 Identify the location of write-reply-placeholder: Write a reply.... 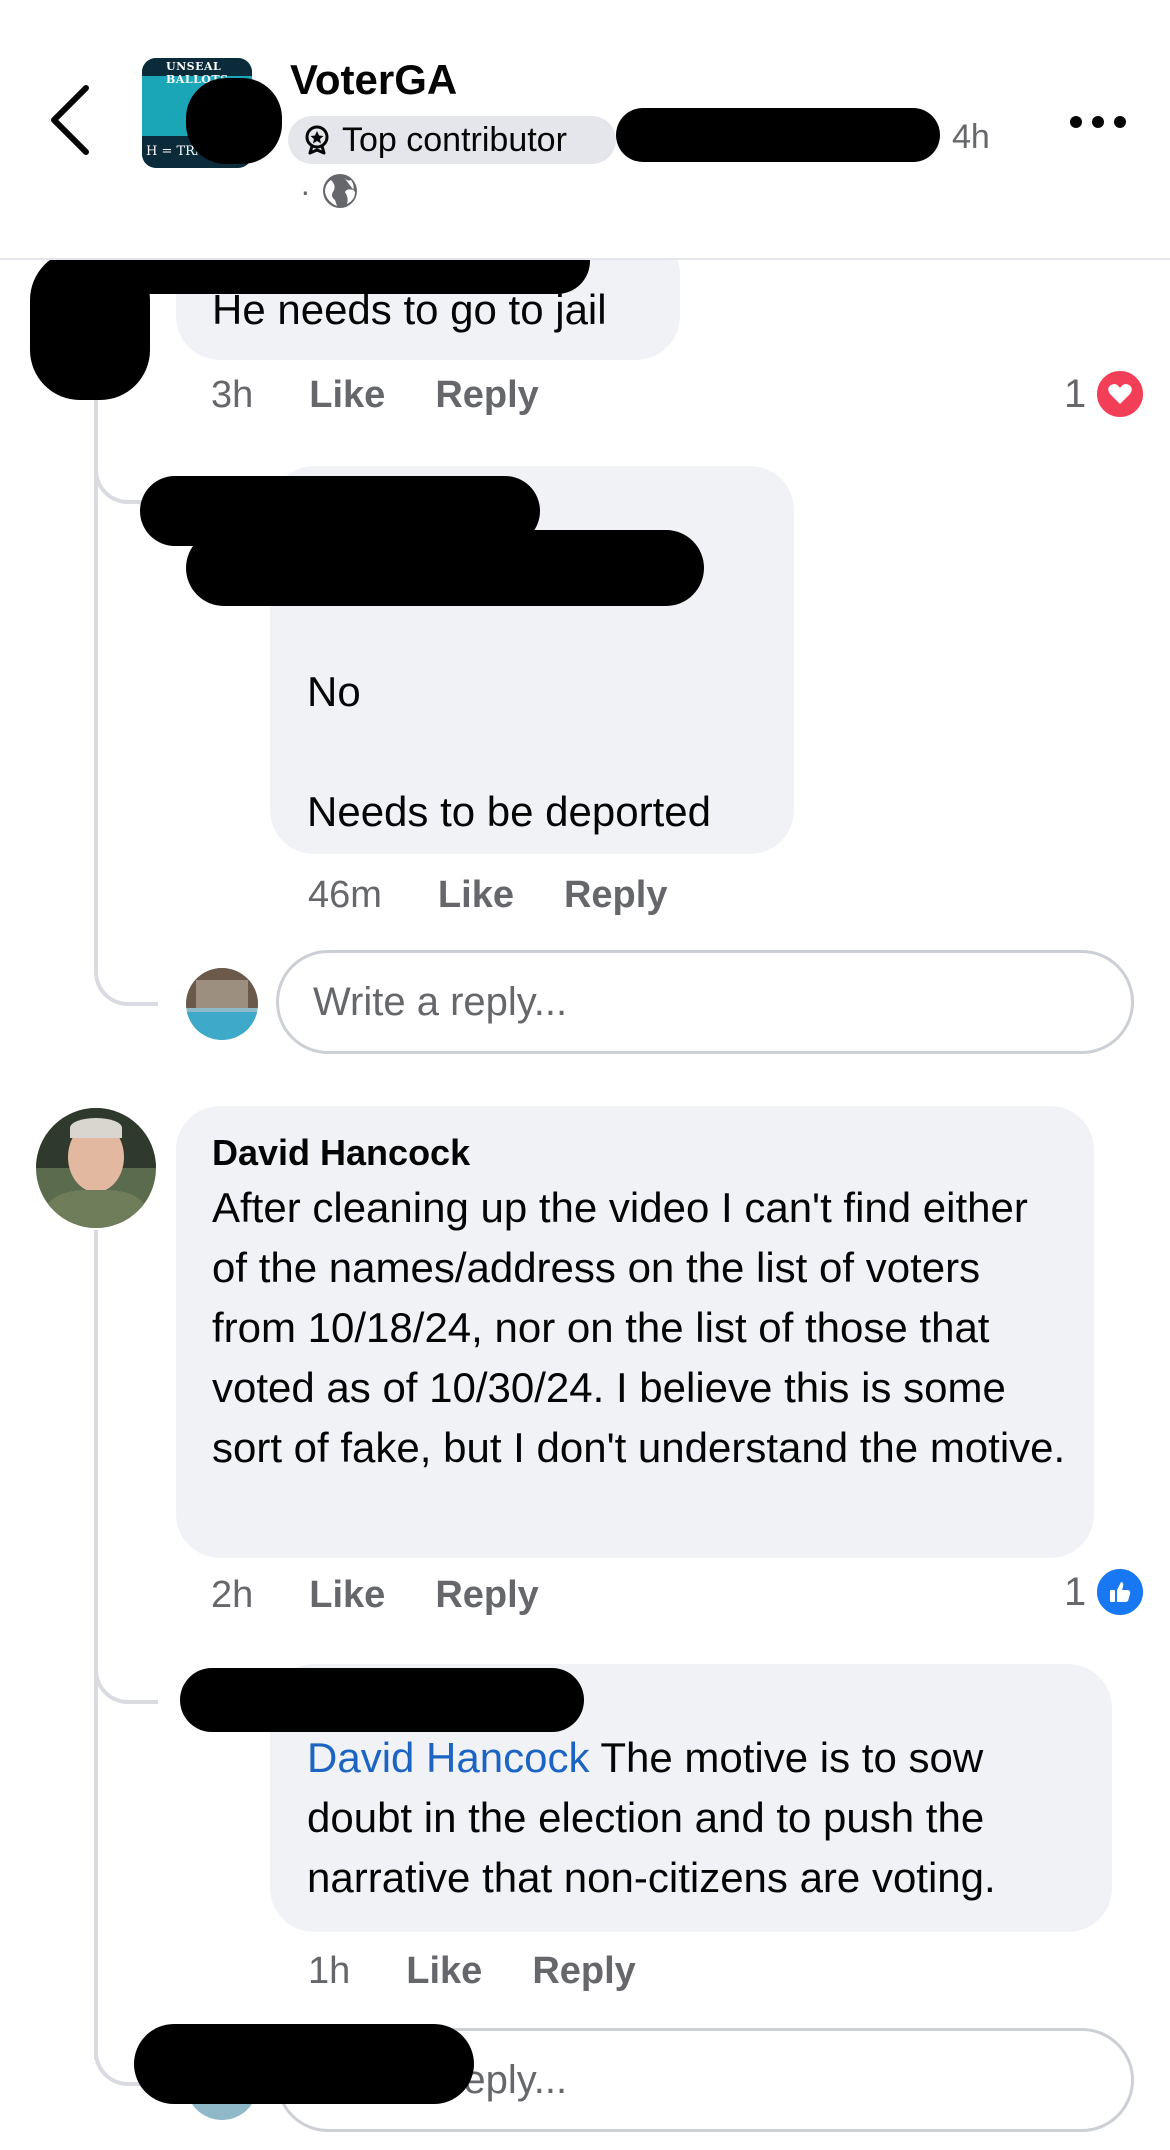
(440, 1001).